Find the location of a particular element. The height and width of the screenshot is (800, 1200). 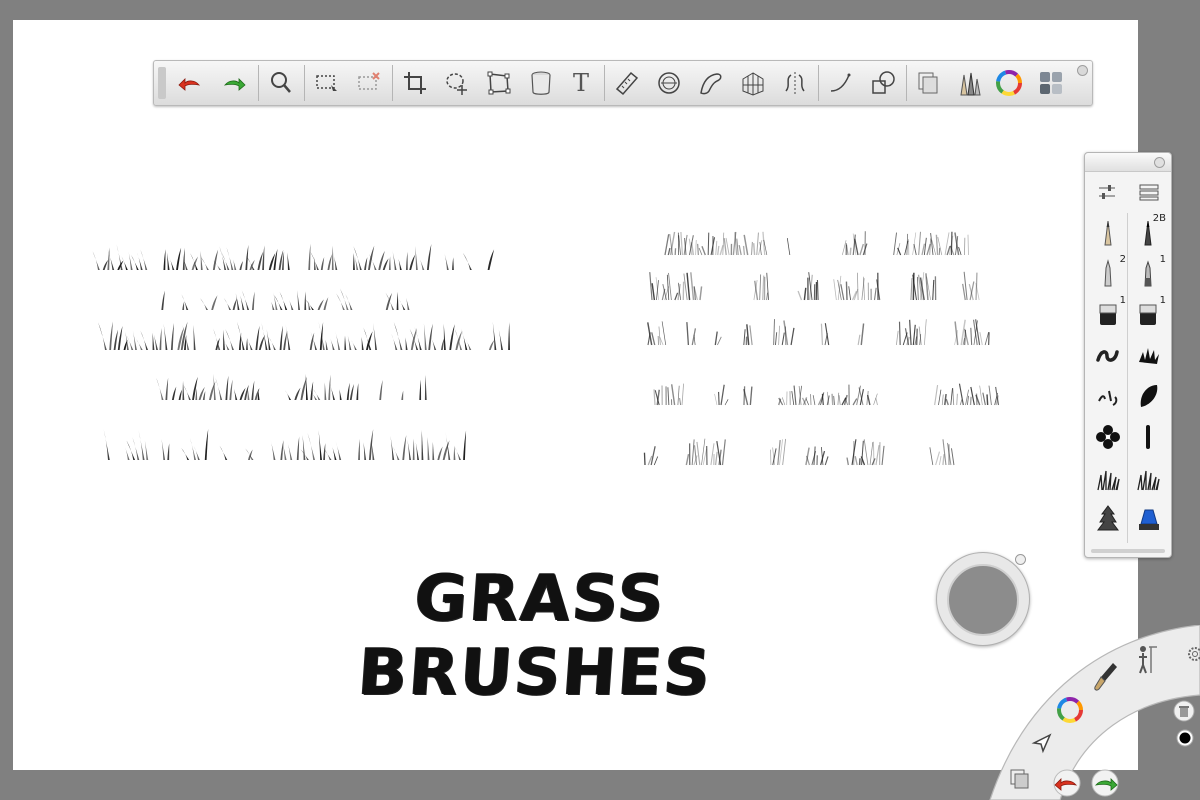

lagoon-layers-button is located at coordinates (1020, 779).